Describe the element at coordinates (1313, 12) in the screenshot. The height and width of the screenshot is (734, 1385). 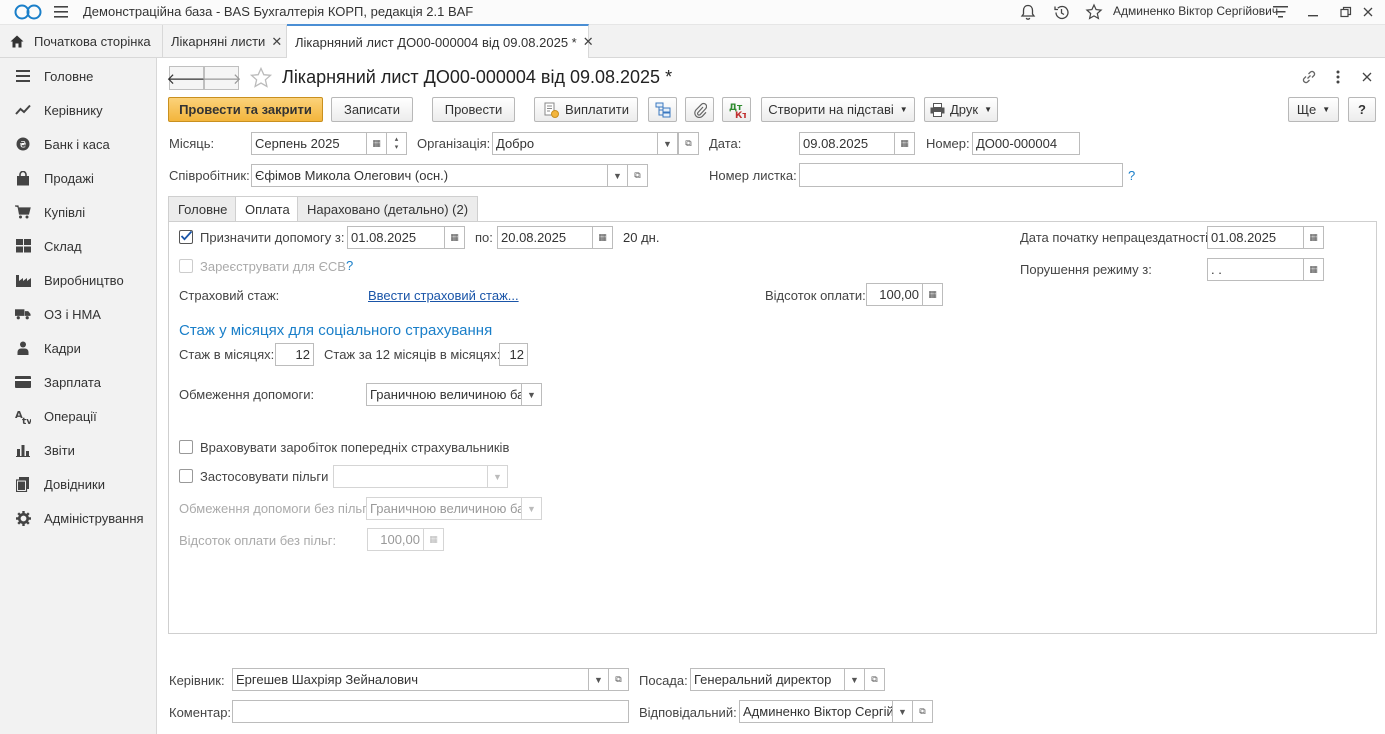
I see `minimize-icon` at that location.